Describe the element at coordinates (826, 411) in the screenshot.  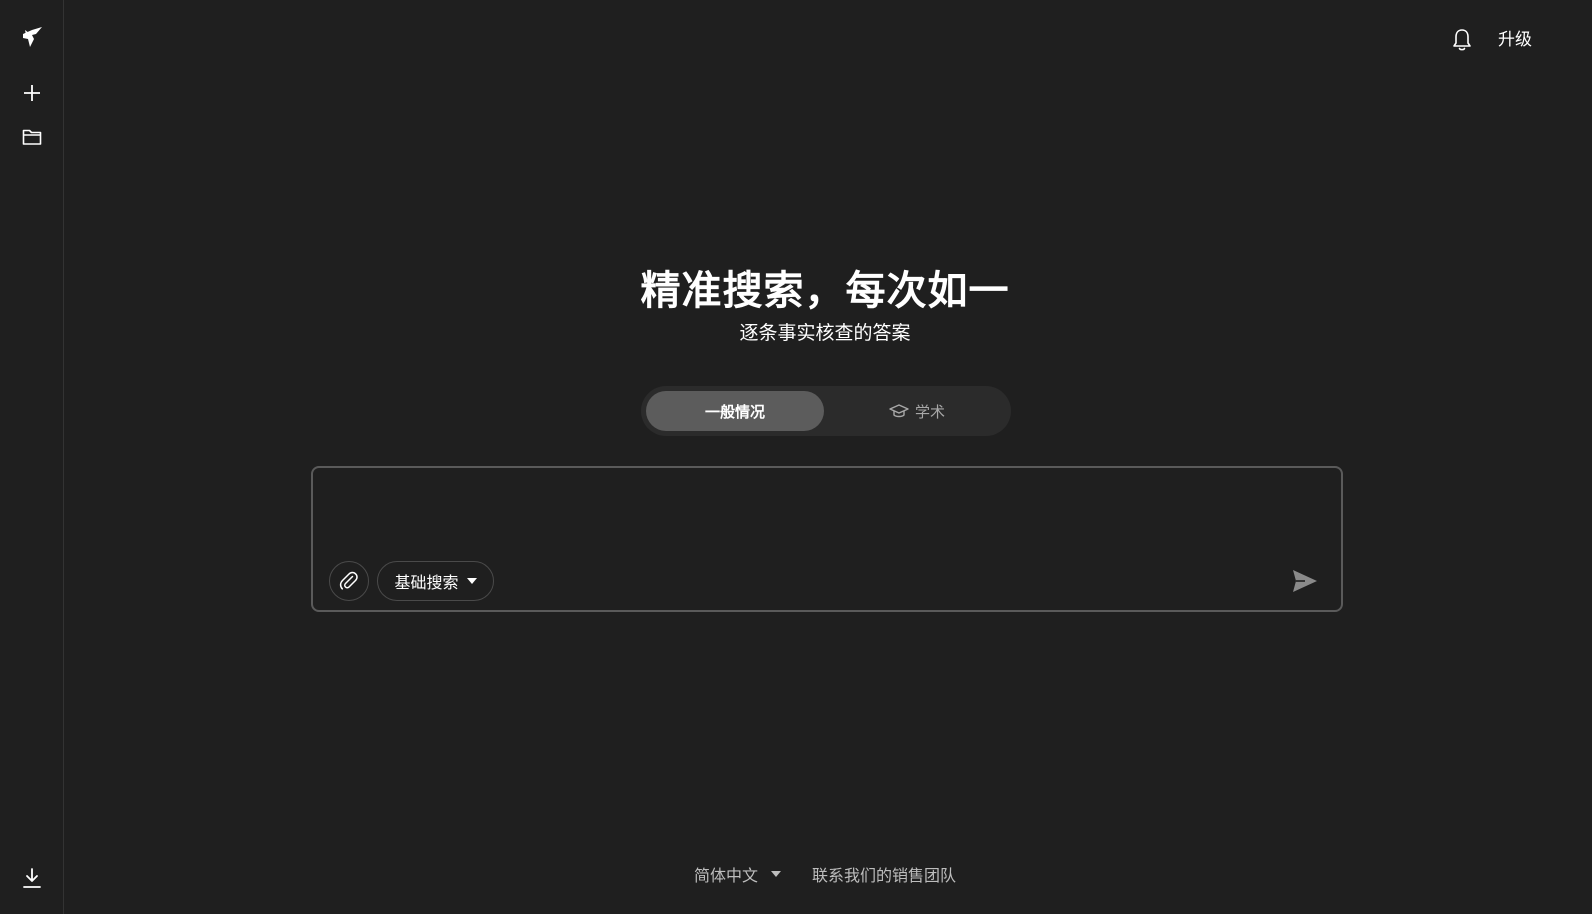
I see `mode-switch: 一般情况 学术` at that location.